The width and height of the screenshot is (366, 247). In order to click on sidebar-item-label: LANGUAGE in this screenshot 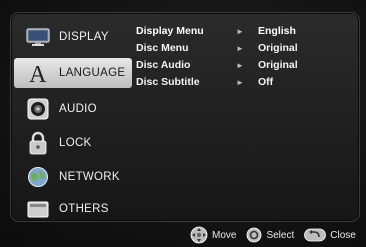, I will do `click(92, 73)`.